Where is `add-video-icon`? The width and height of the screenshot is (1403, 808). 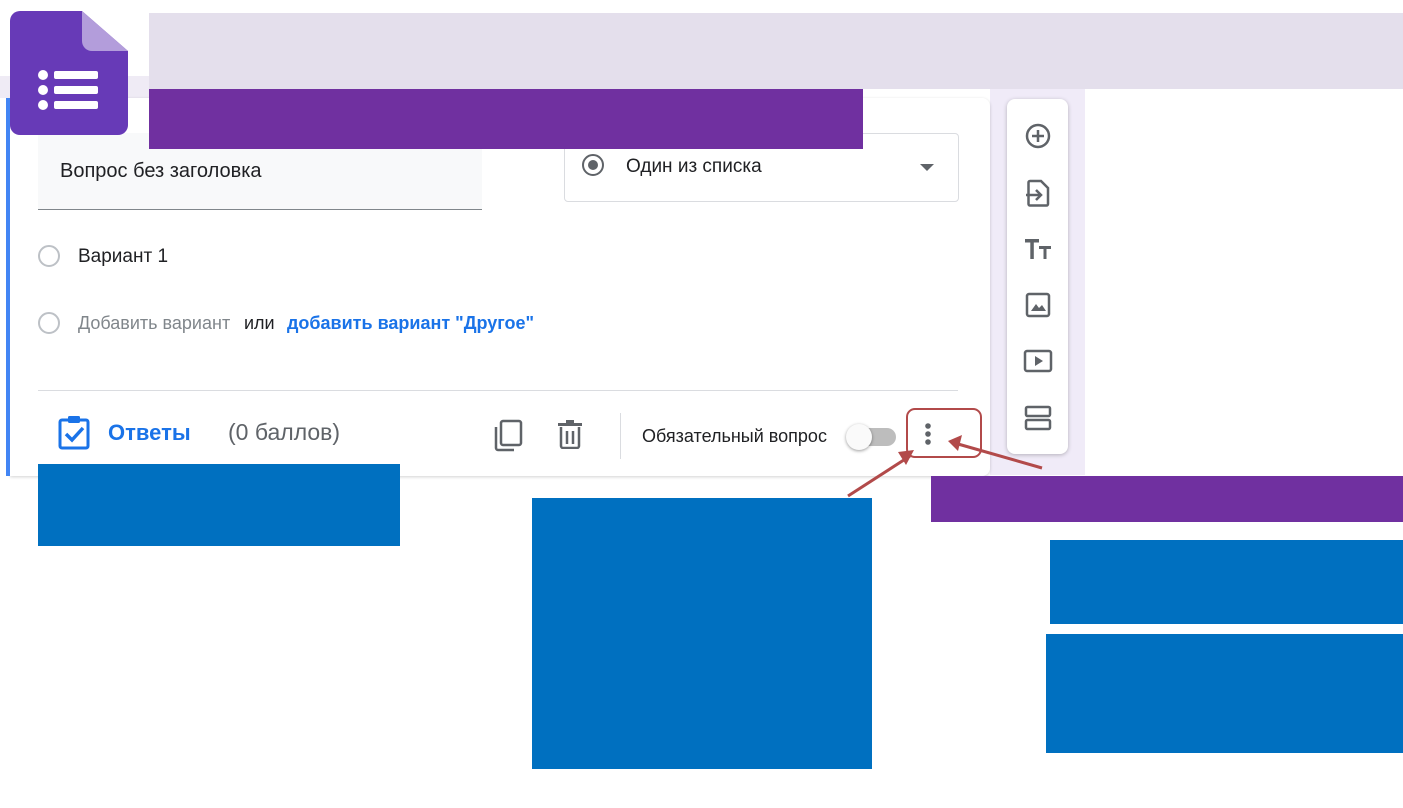
add-video-icon is located at coordinates (1038, 361).